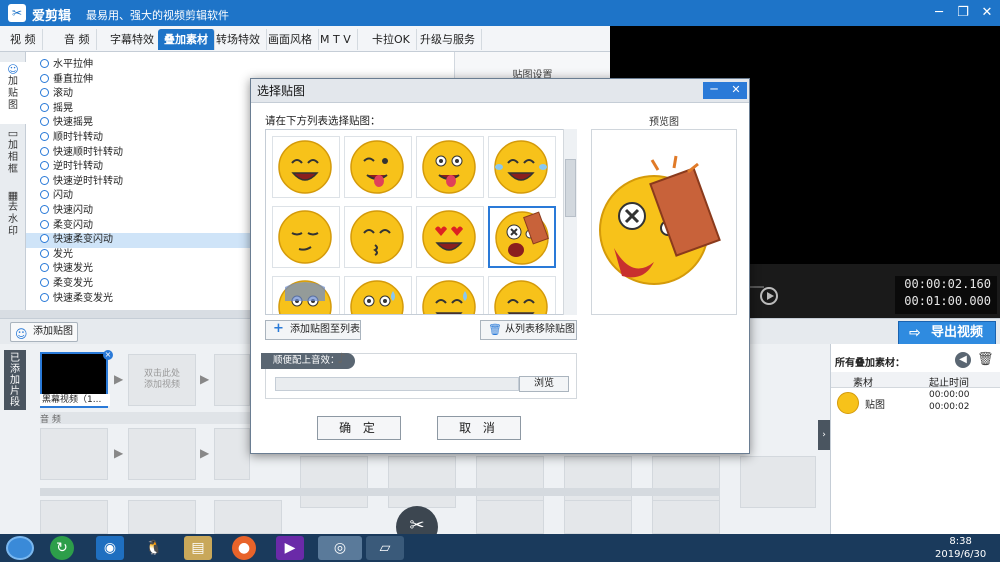 The image size is (1000, 562). What do you see at coordinates (119, 379) in the screenshot?
I see `arrow-icon: ▶` at bounding box center [119, 379].